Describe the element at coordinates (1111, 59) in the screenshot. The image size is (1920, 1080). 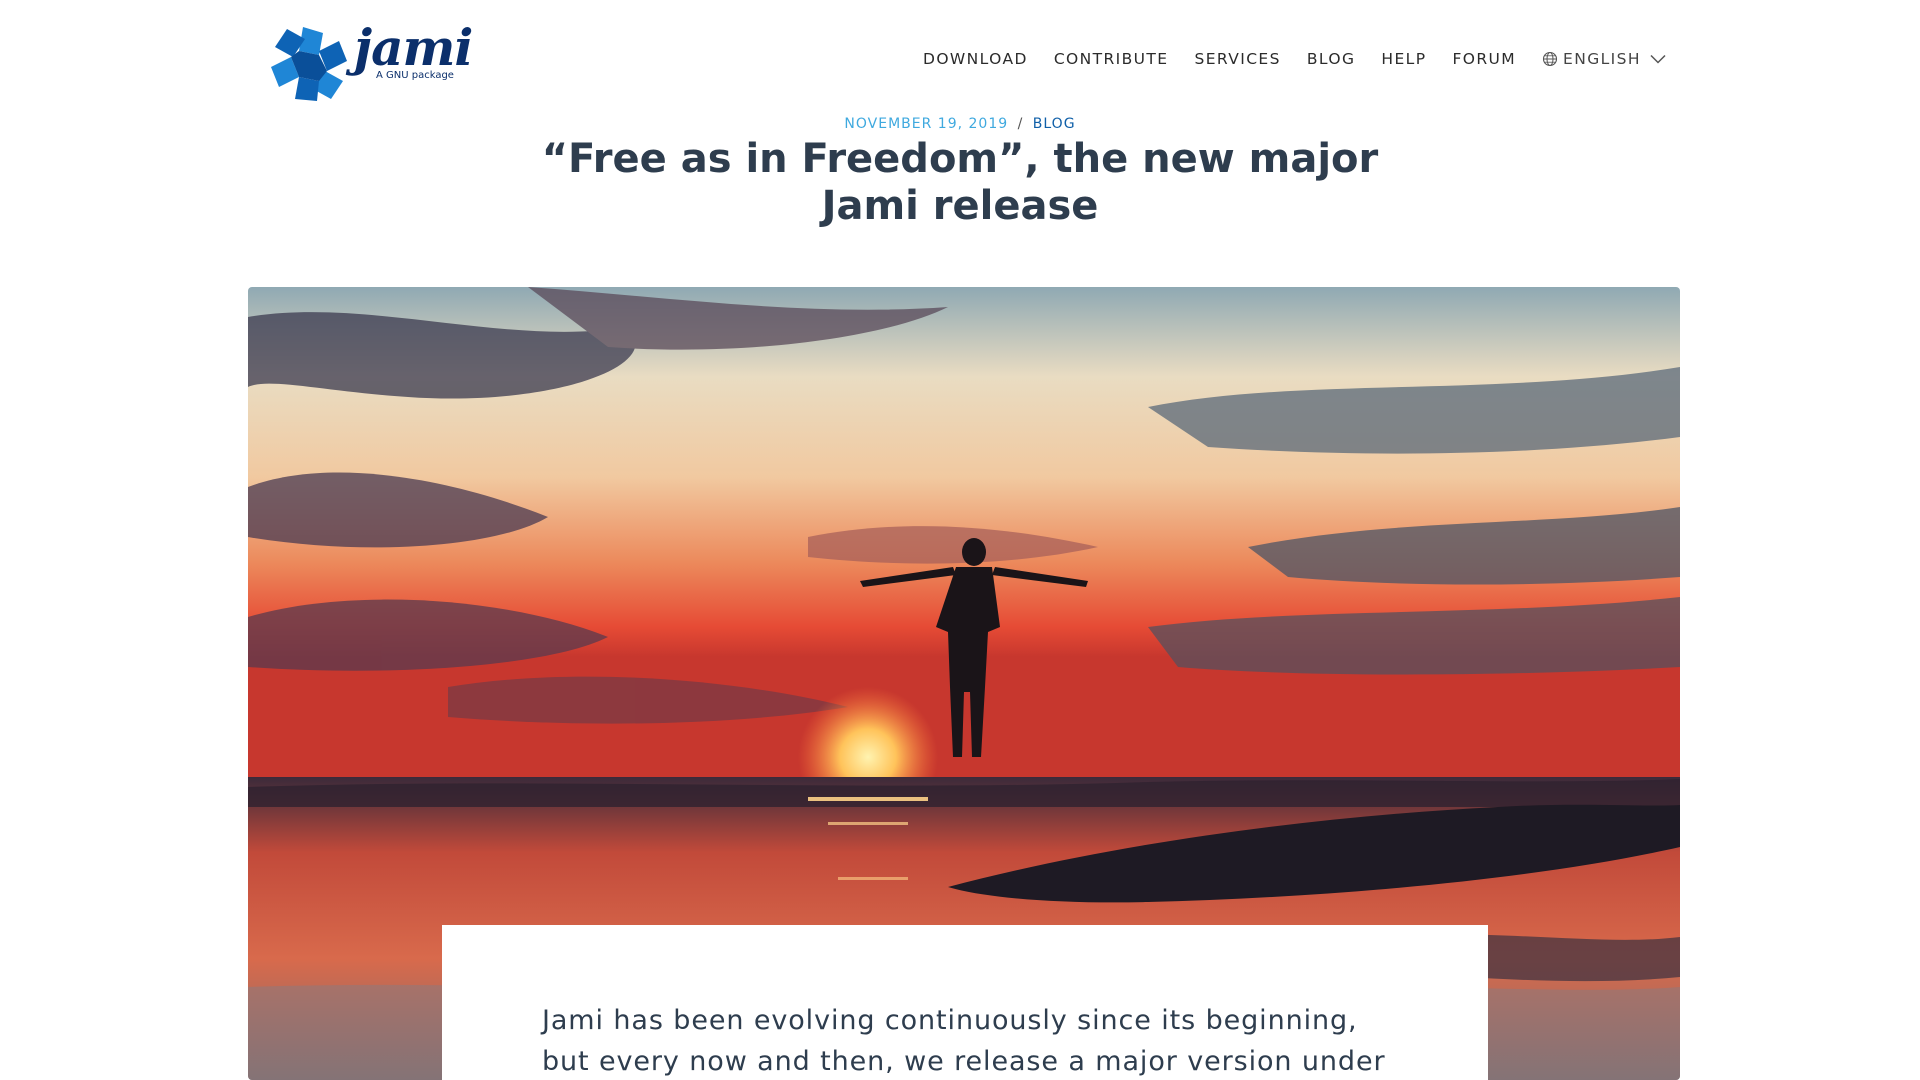
I see `nav-contribute: CONTRIBUTE` at that location.